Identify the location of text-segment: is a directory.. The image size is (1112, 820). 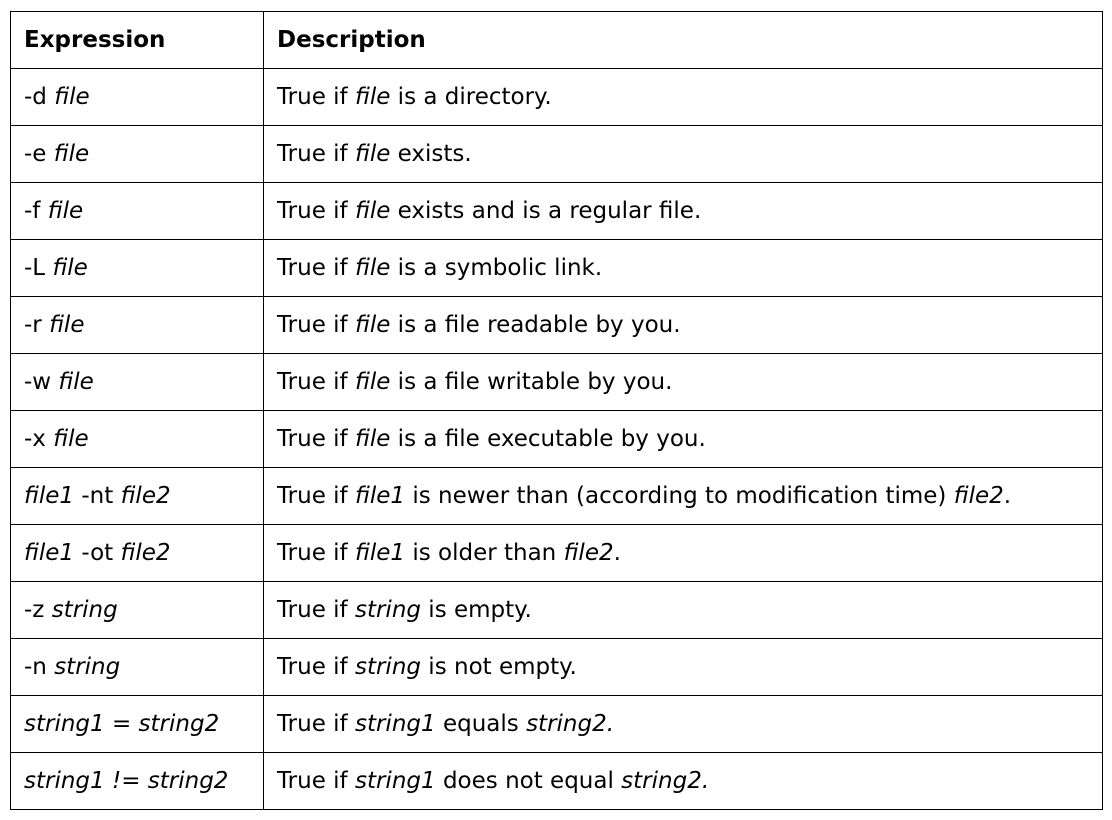
(471, 97).